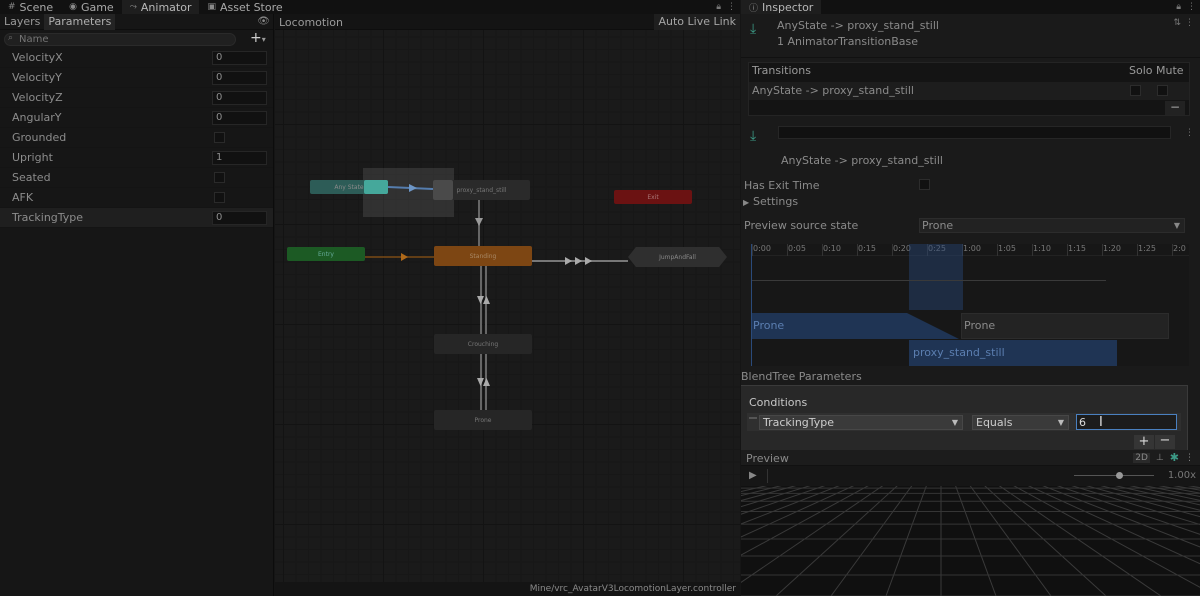  I want to click on parameter-row: VelocityX 0, so click(136, 58).